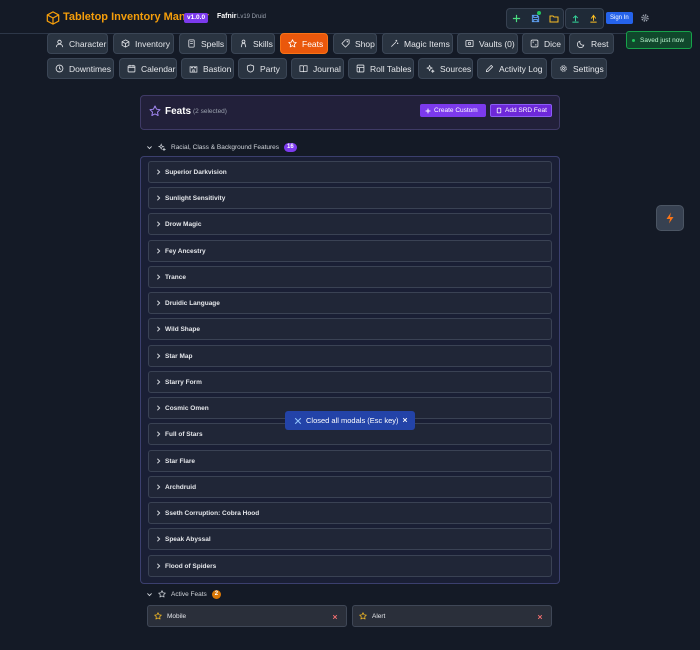  What do you see at coordinates (417, 43) in the screenshot?
I see `nav-magic-items: Magic Items` at bounding box center [417, 43].